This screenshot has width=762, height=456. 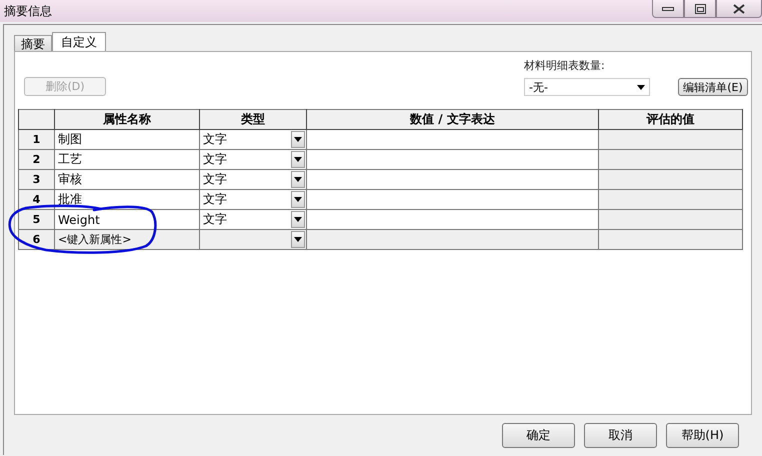 I want to click on column-header: 数值 / 文字表达, so click(x=452, y=120).